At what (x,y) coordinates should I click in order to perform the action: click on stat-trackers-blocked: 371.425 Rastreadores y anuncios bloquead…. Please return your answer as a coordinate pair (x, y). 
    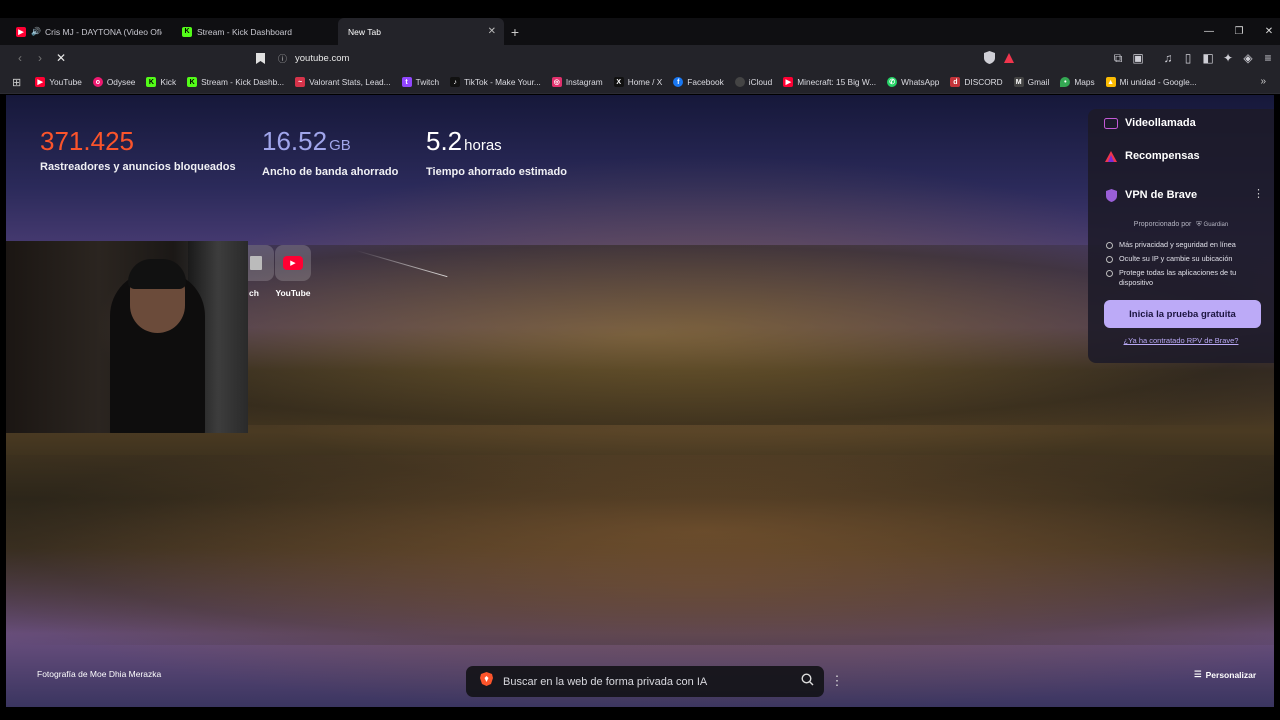
    Looking at the image, I should click on (138, 149).